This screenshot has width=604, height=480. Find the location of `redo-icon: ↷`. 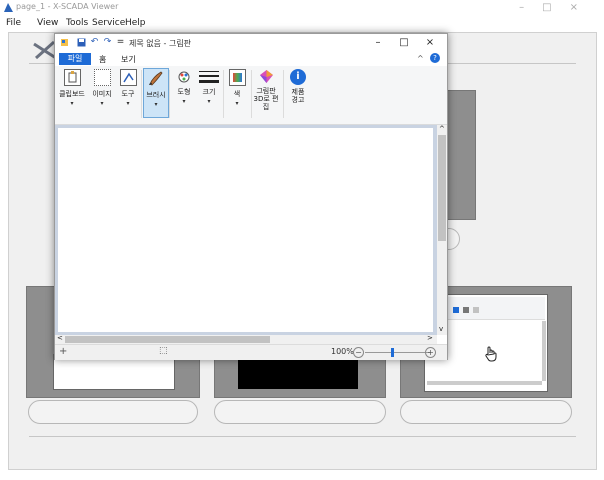

redo-icon: ↷ is located at coordinates (107, 42).